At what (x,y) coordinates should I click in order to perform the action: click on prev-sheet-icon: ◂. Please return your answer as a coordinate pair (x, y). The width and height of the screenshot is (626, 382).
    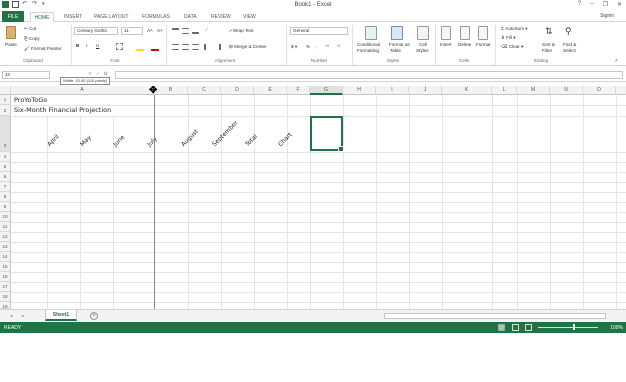
    Looking at the image, I should click on (11, 316).